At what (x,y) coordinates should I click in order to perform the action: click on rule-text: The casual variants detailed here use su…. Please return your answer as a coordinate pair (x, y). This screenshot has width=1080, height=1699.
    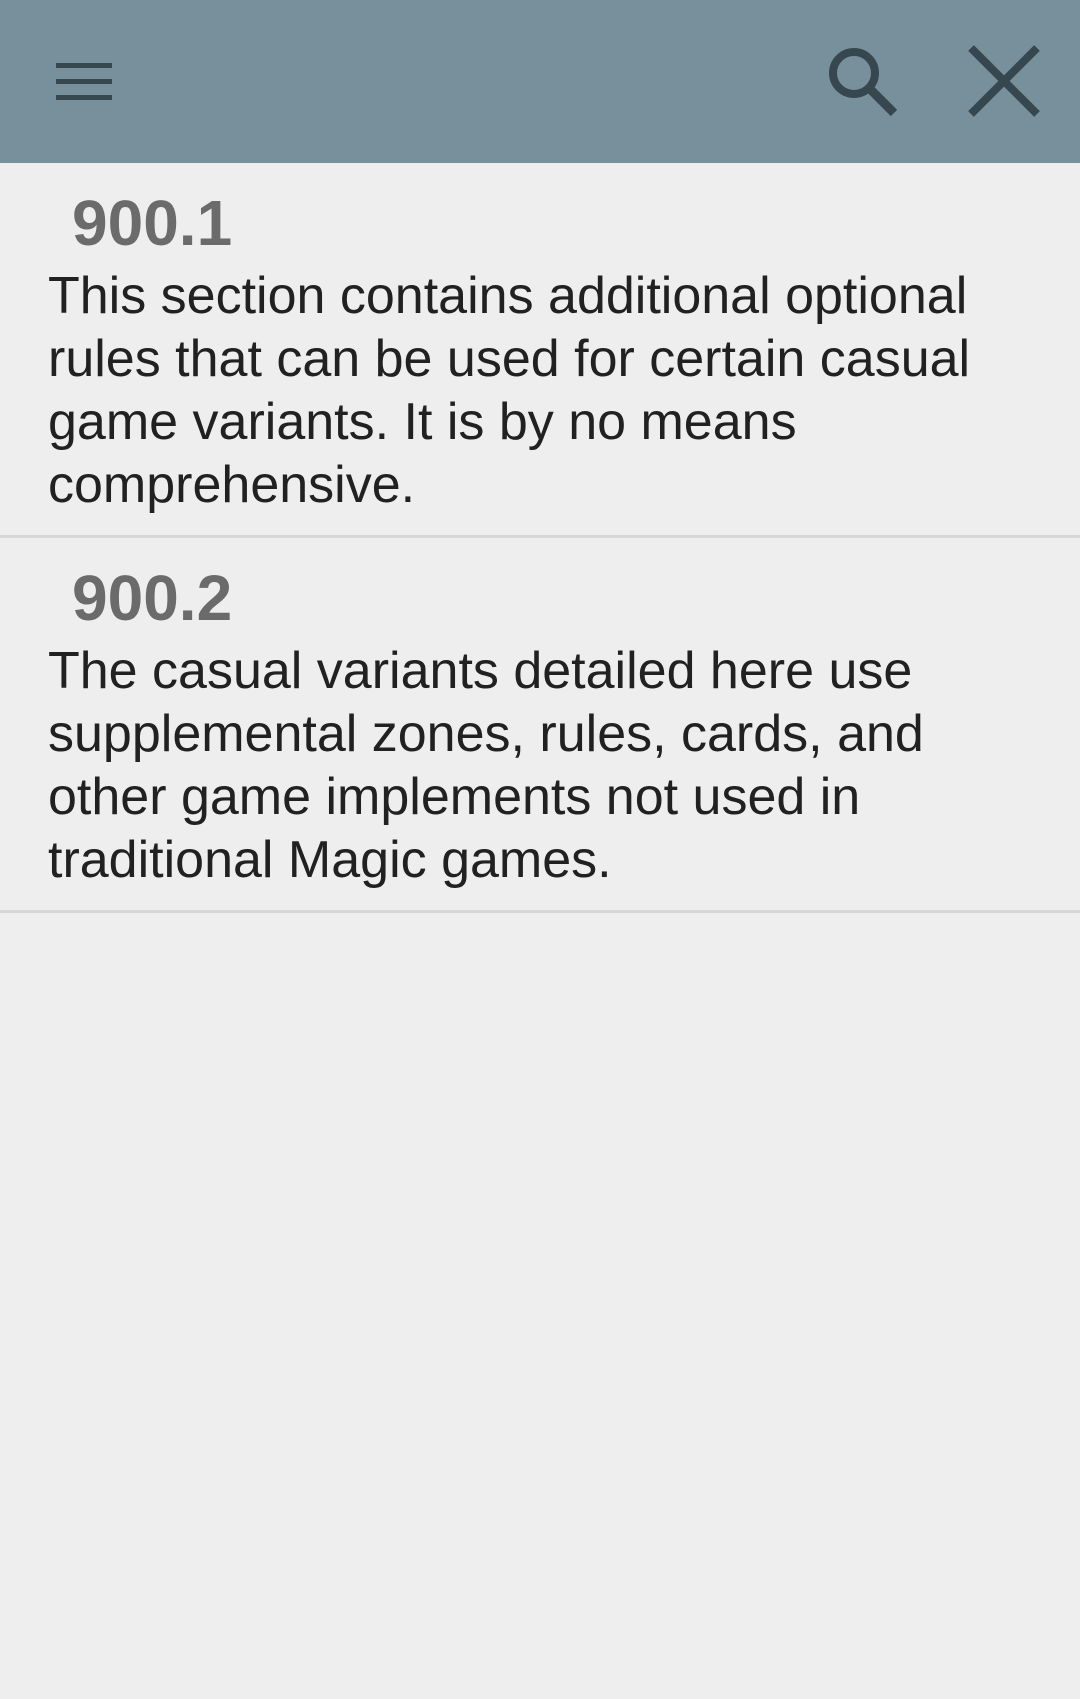
    Looking at the image, I should click on (486, 765).